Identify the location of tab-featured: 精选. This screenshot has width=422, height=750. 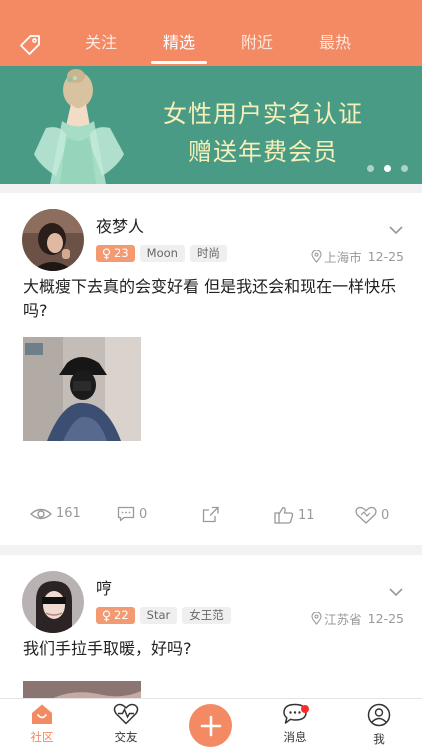
(179, 48).